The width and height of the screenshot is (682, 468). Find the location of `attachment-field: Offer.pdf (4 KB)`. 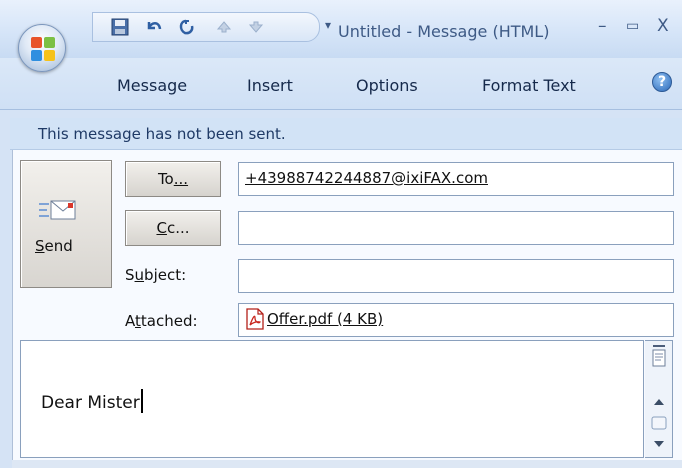

attachment-field: Offer.pdf (4 KB) is located at coordinates (456, 320).